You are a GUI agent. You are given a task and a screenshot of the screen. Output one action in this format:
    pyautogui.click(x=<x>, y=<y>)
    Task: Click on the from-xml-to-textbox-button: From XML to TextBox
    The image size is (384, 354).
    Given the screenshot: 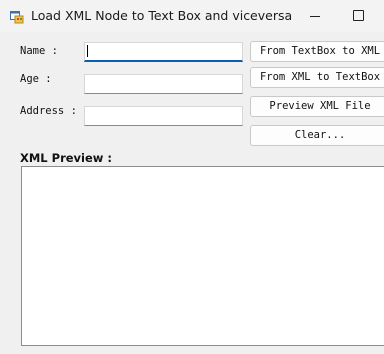 What is the action you would take?
    pyautogui.click(x=317, y=77)
    